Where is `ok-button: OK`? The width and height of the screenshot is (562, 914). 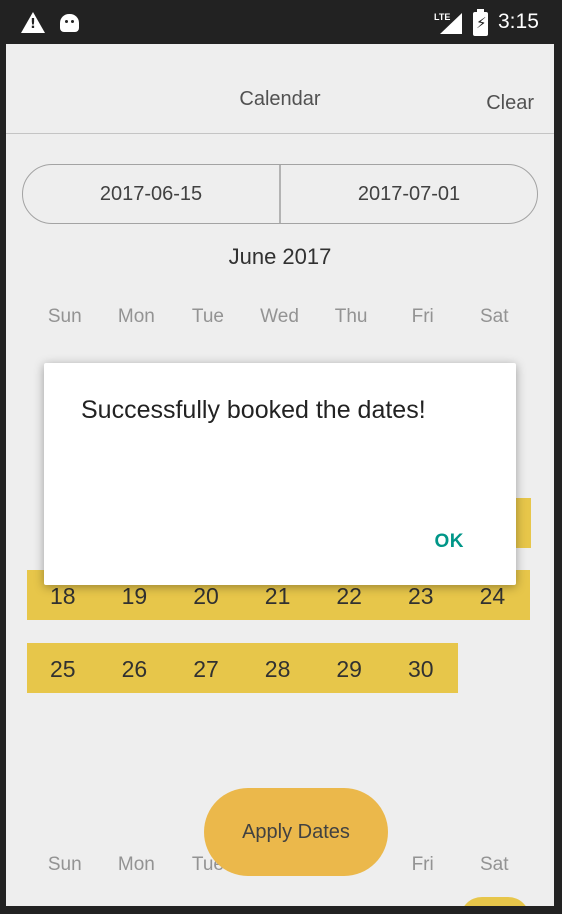 ok-button: OK is located at coordinates (450, 542).